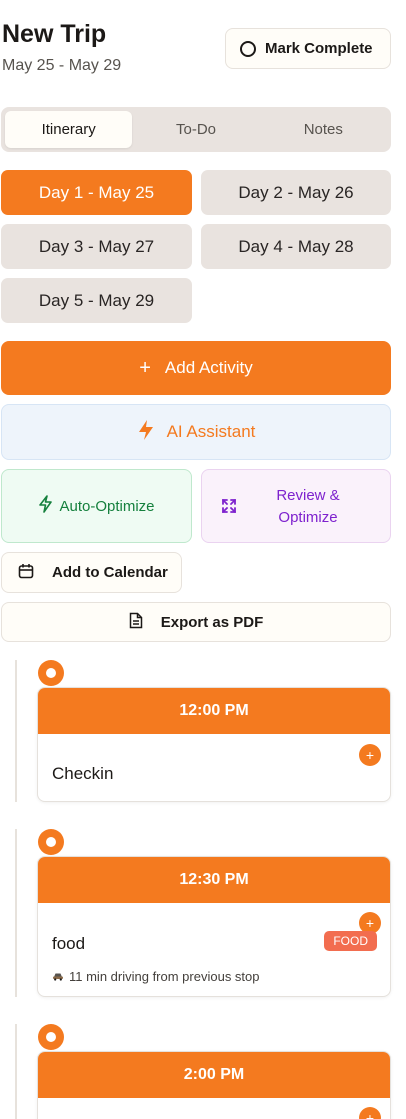 The image size is (406, 1119). I want to click on day-5-button: Day 5 - May 29, so click(96, 300).